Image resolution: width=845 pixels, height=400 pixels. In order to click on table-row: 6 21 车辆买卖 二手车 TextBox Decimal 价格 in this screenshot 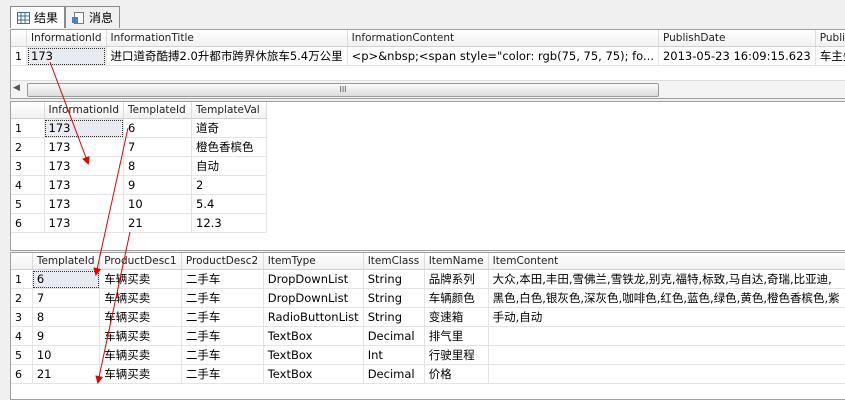, I will do `click(428, 374)`.